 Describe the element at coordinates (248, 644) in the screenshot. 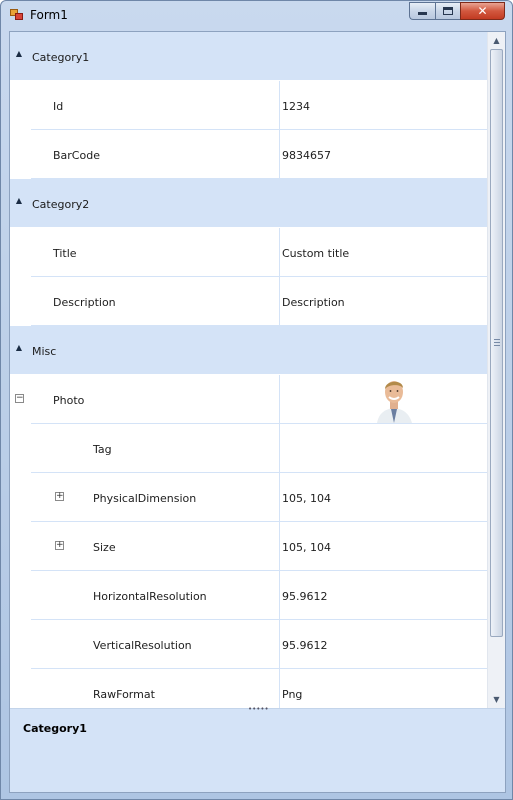

I see `property-row-verticalresolution: VerticalResolution 95.9612` at that location.